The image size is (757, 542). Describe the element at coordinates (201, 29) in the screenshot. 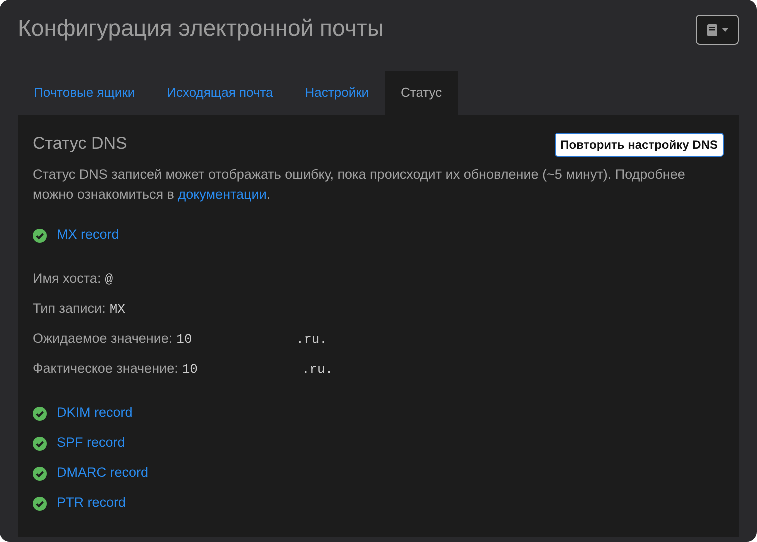

I see `page-title: Конфигурация электронной почты` at that location.